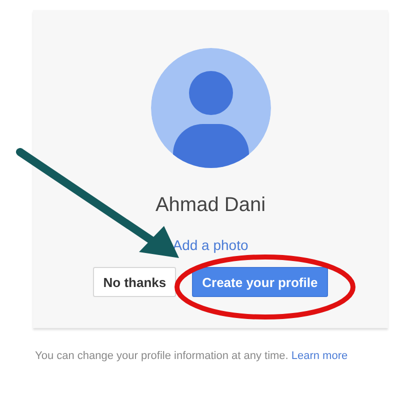  Describe the element at coordinates (319, 356) in the screenshot. I see `learn-more-link: Learn more` at that location.